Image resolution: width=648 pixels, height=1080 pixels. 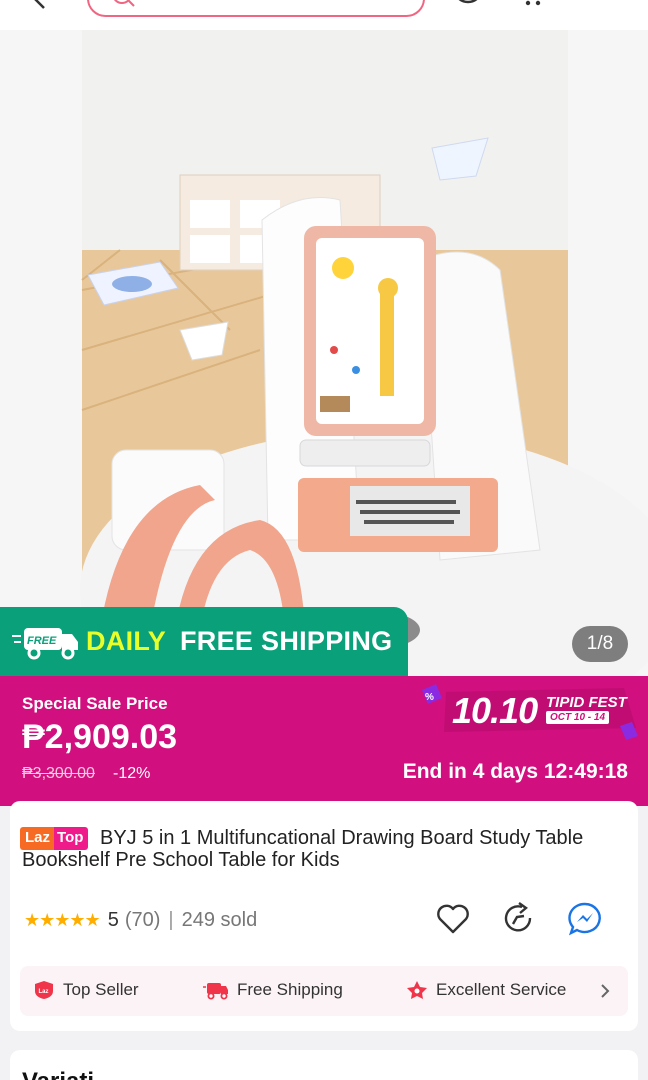 I want to click on laztop-badge-part1: Laz, so click(x=37, y=838).